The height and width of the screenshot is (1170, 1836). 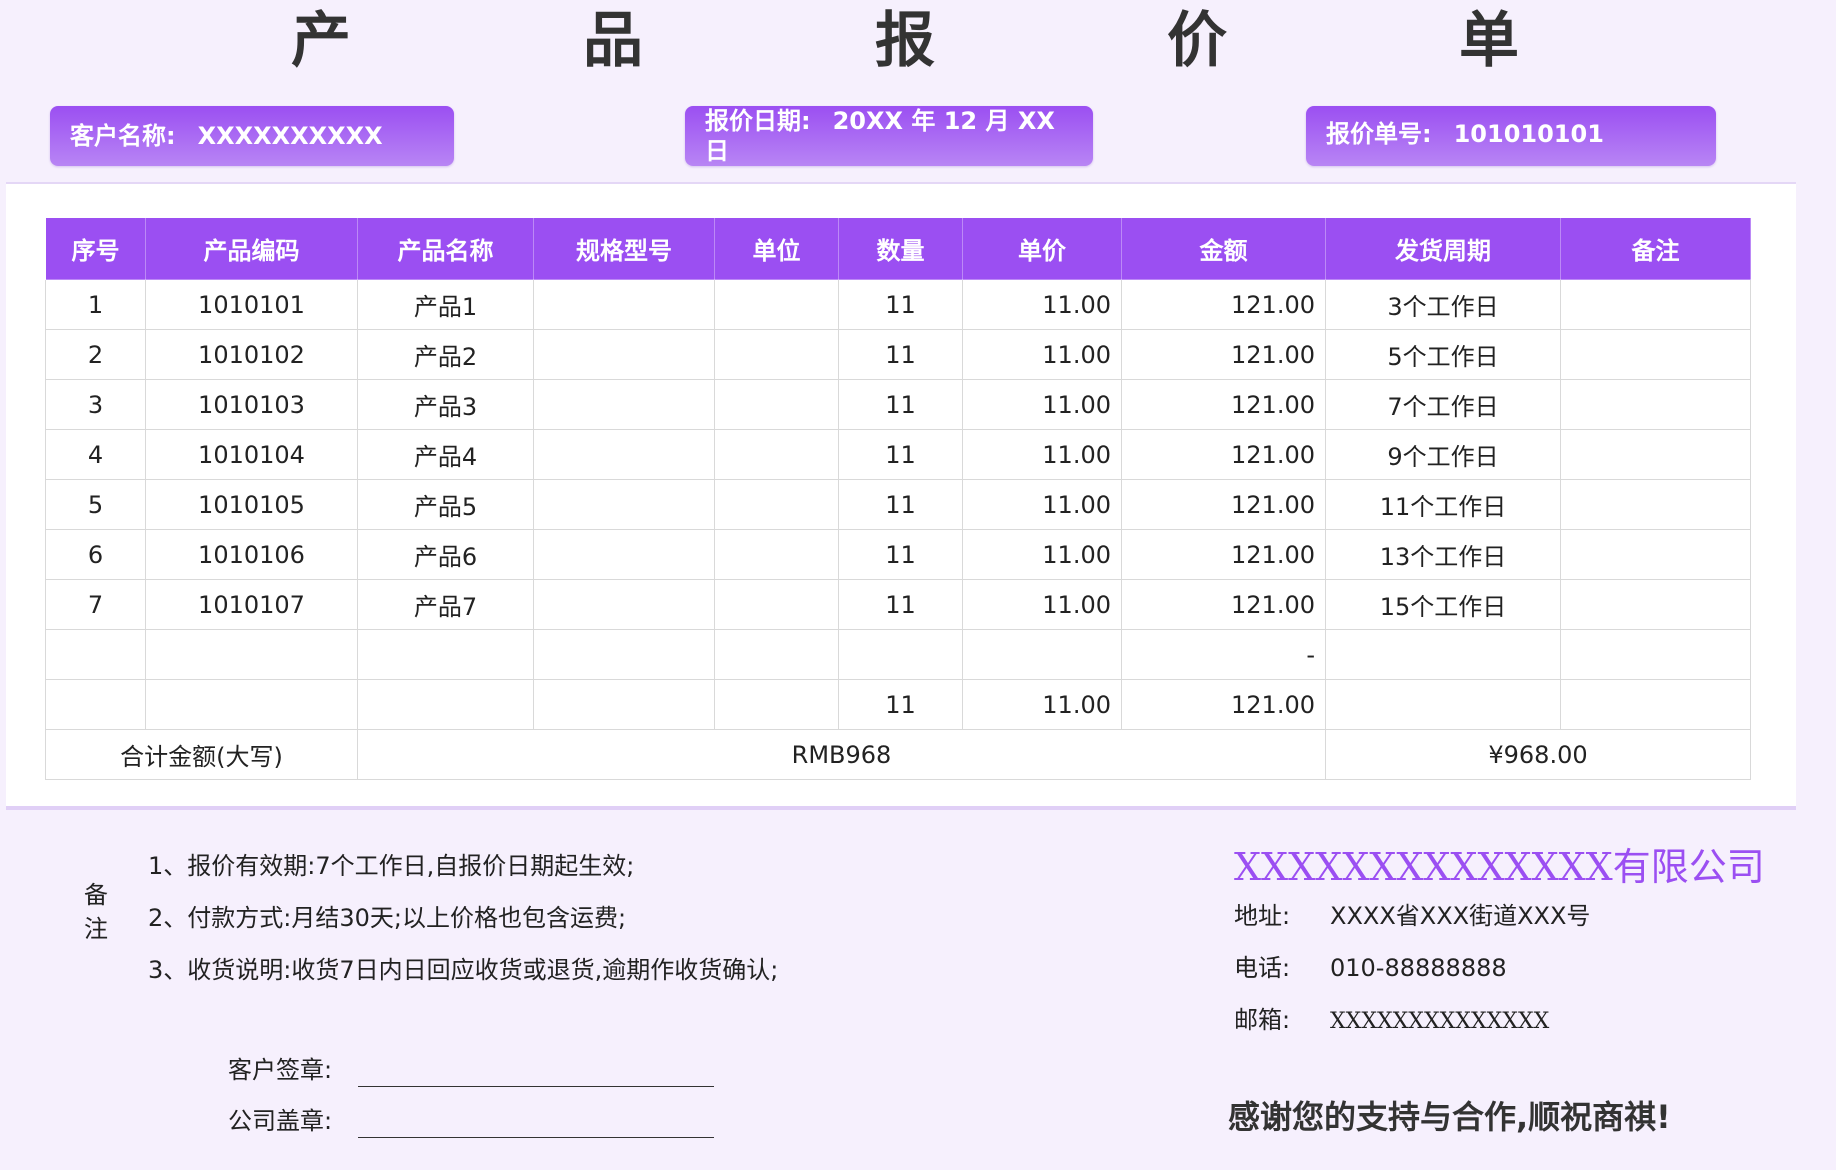 What do you see at coordinates (1443, 604) in the screenshot?
I see `cell-delivery: 15个工作日` at bounding box center [1443, 604].